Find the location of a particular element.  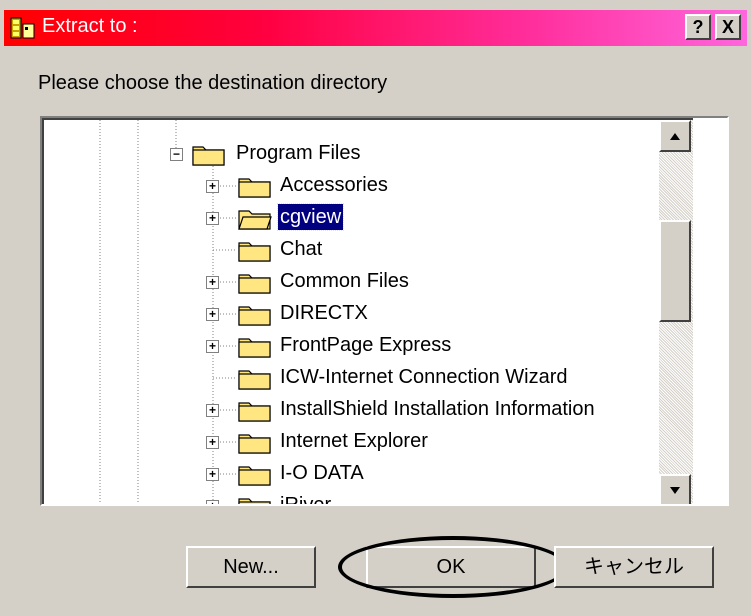

tree-item-label: InstallShield Installation Information is located at coordinates (437, 409).